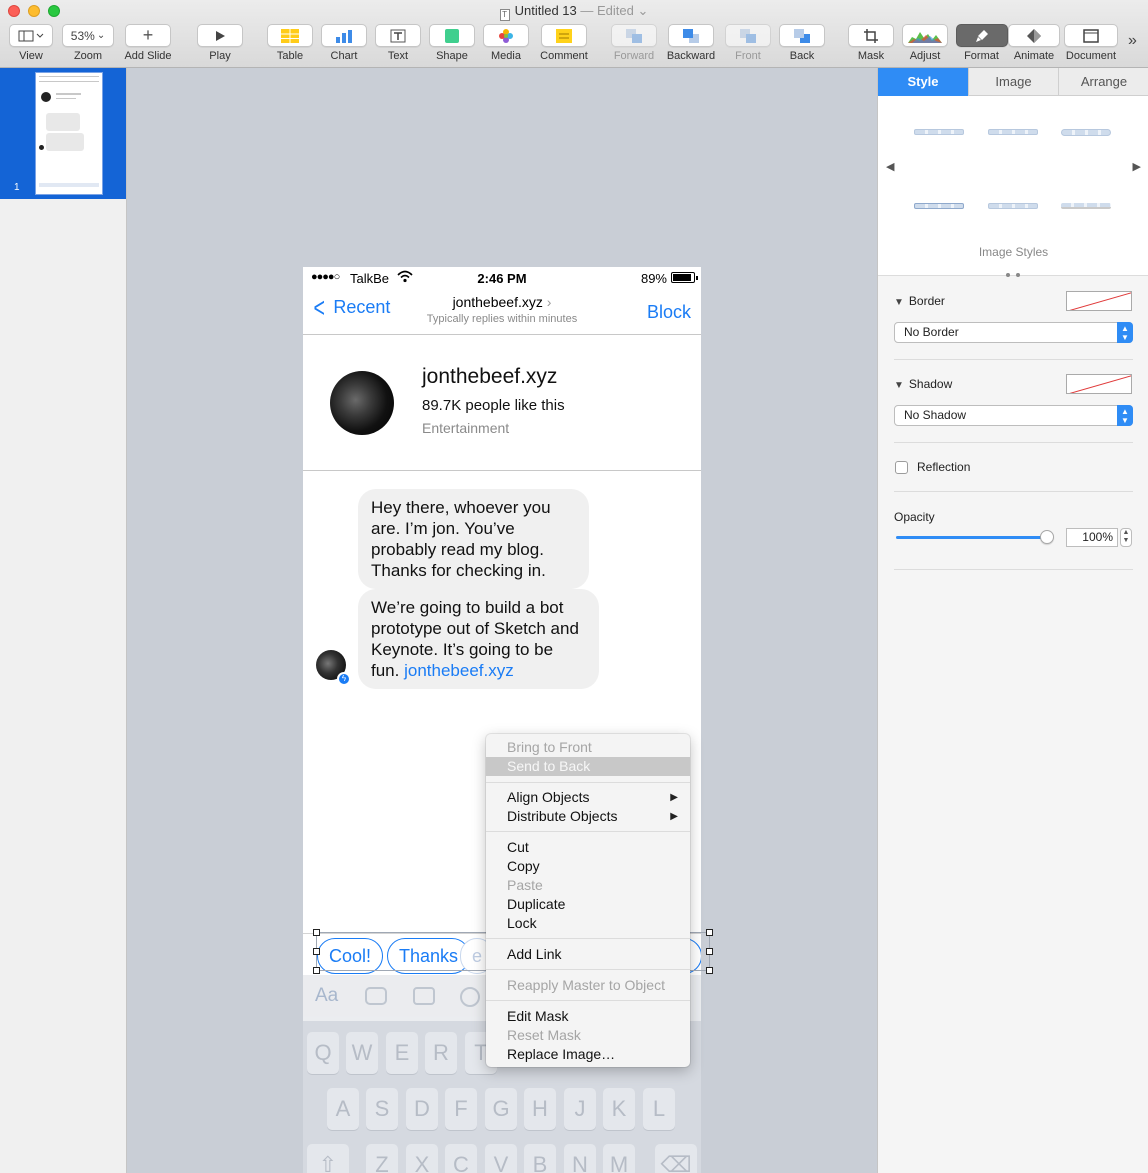 Image resolution: width=1148 pixels, height=1173 pixels. Describe the element at coordinates (362, 1053) in the screenshot. I see `key-w: W` at that location.